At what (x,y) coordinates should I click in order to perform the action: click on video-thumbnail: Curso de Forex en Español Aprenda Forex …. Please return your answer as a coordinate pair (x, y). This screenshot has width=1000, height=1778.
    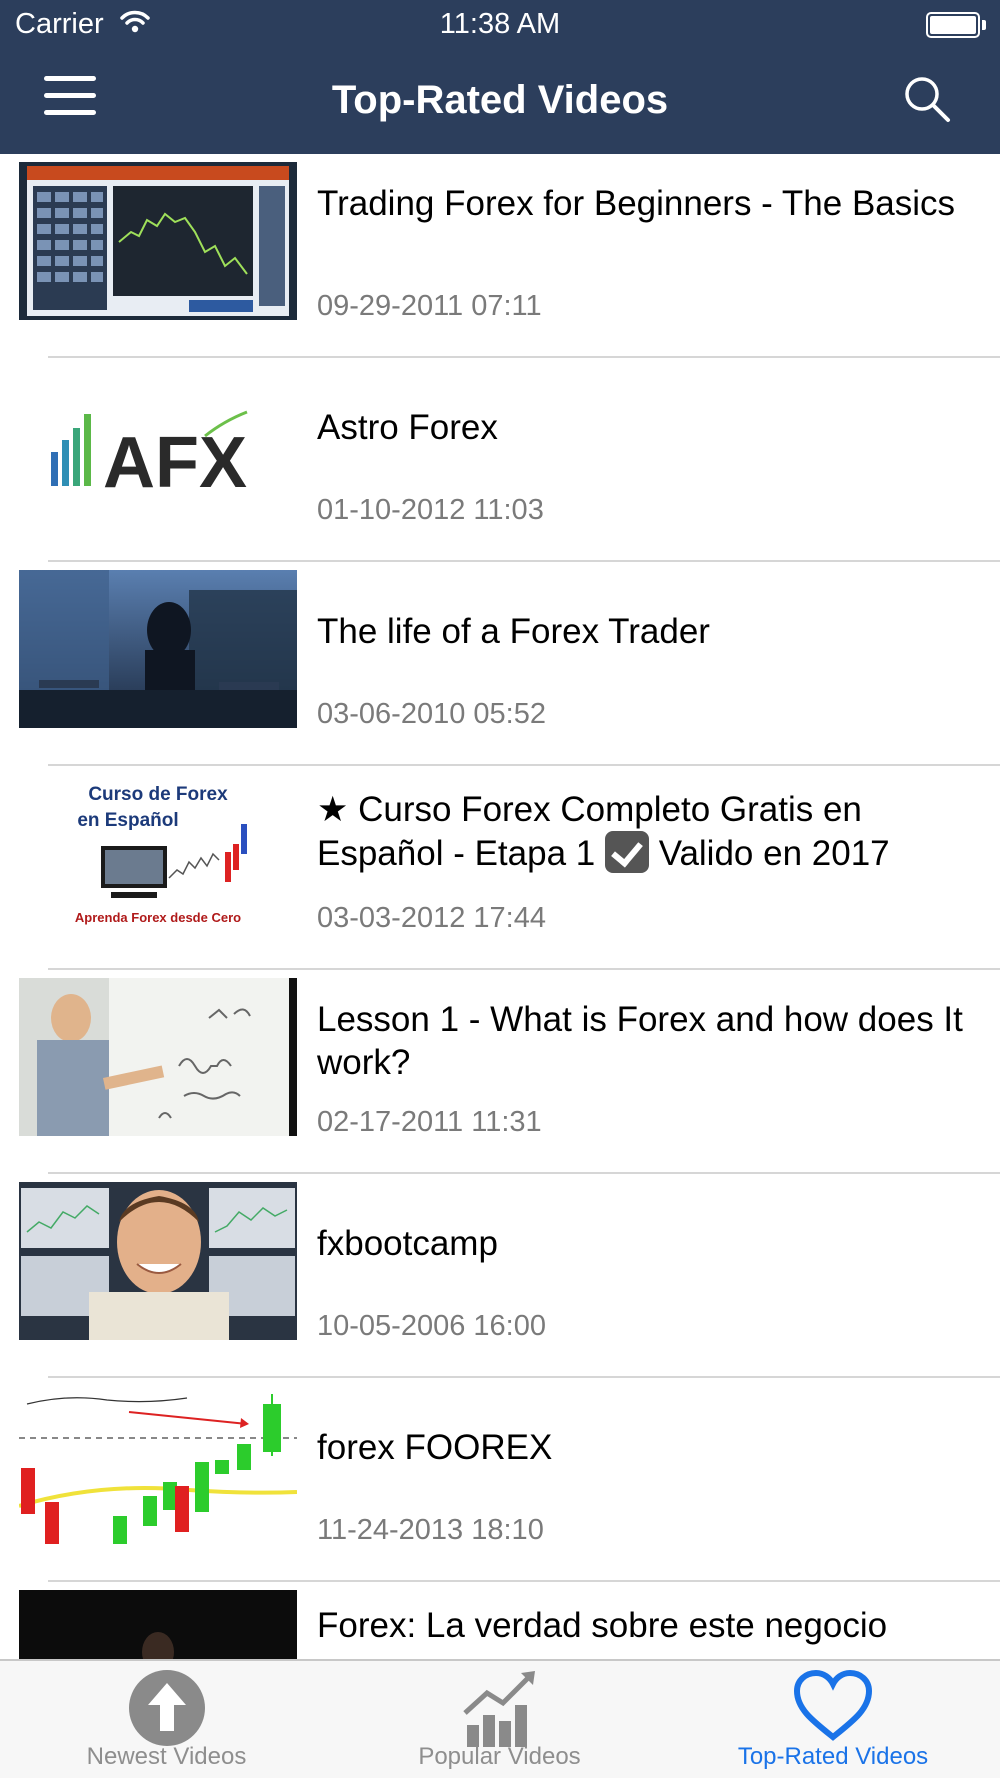
    Looking at the image, I should click on (158, 853).